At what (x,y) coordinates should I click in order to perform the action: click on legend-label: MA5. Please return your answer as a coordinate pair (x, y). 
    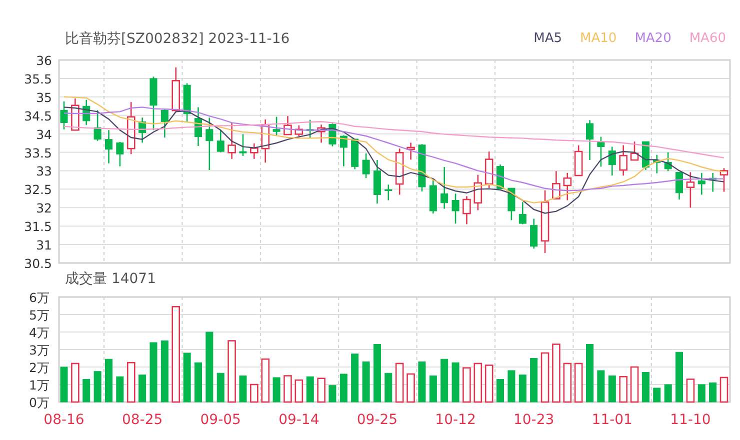
    Looking at the image, I should click on (548, 39).